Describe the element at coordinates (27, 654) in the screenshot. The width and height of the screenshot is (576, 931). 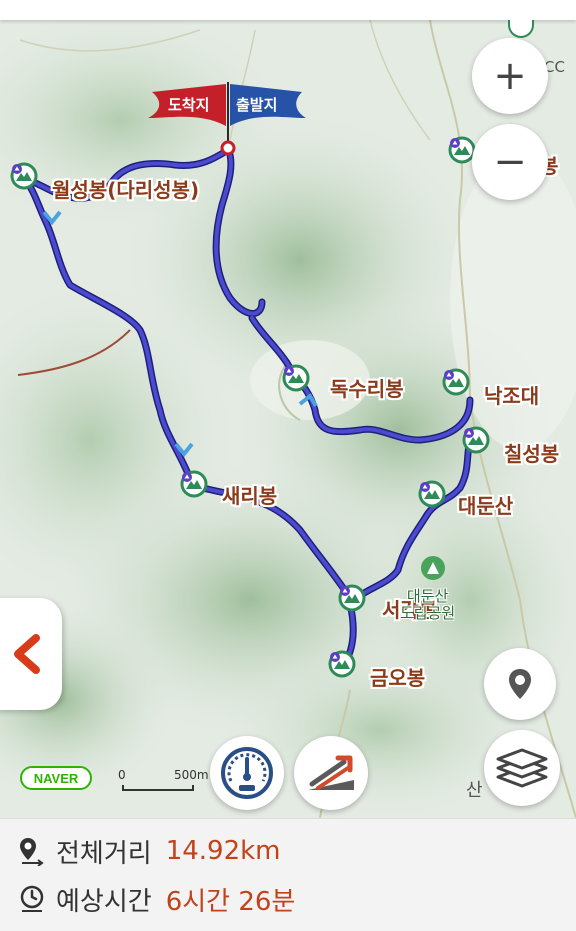
I see `back-icon` at that location.